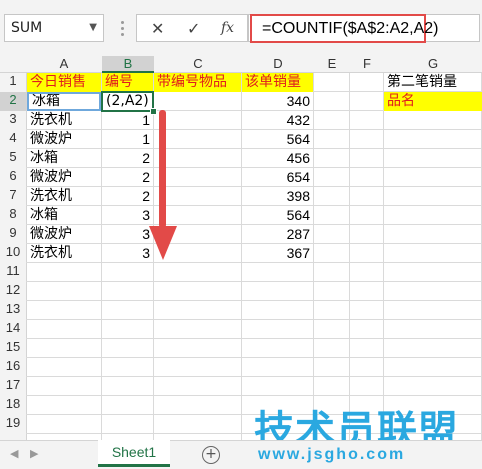  I want to click on cancel-icon: ✕, so click(157, 28).